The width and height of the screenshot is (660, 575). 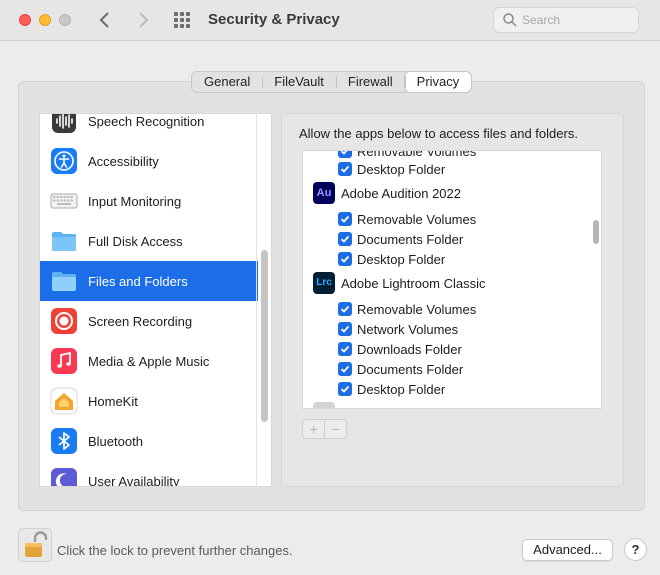 I want to click on forward-button, so click(x=143, y=20).